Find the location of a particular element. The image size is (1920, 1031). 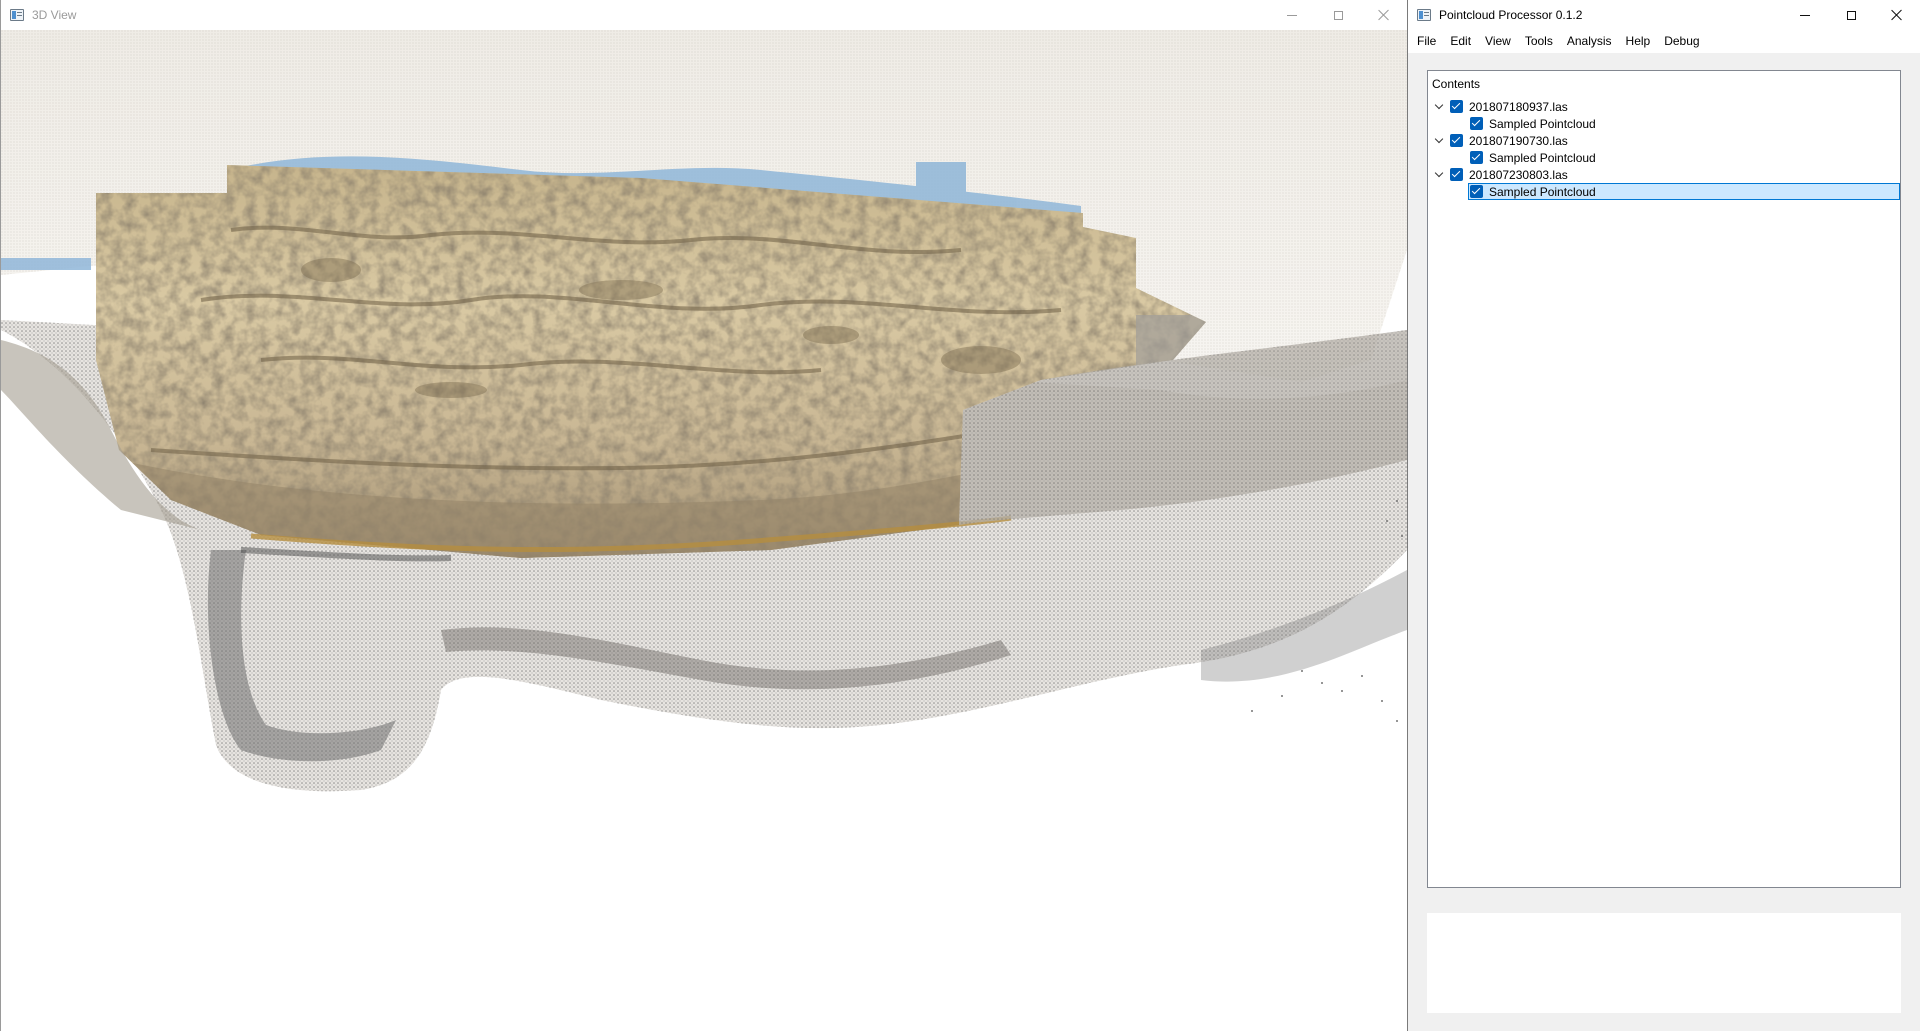

properties-panel is located at coordinates (1664, 963).